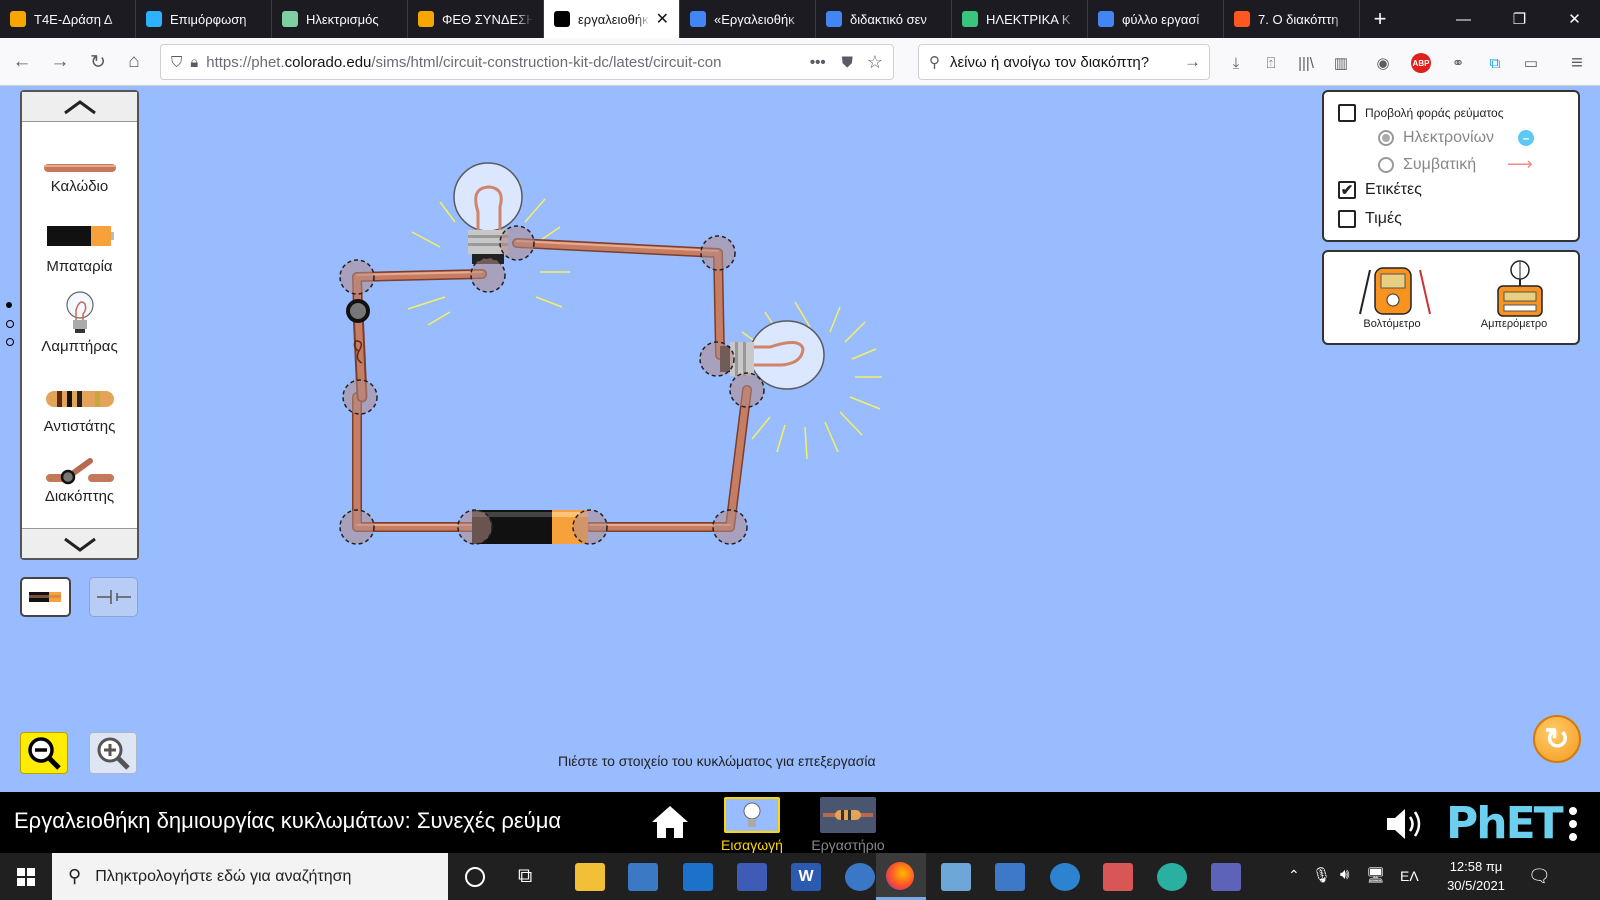  What do you see at coordinates (1409, 876) in the screenshot?
I see `language-indicator: ΕΛ` at bounding box center [1409, 876].